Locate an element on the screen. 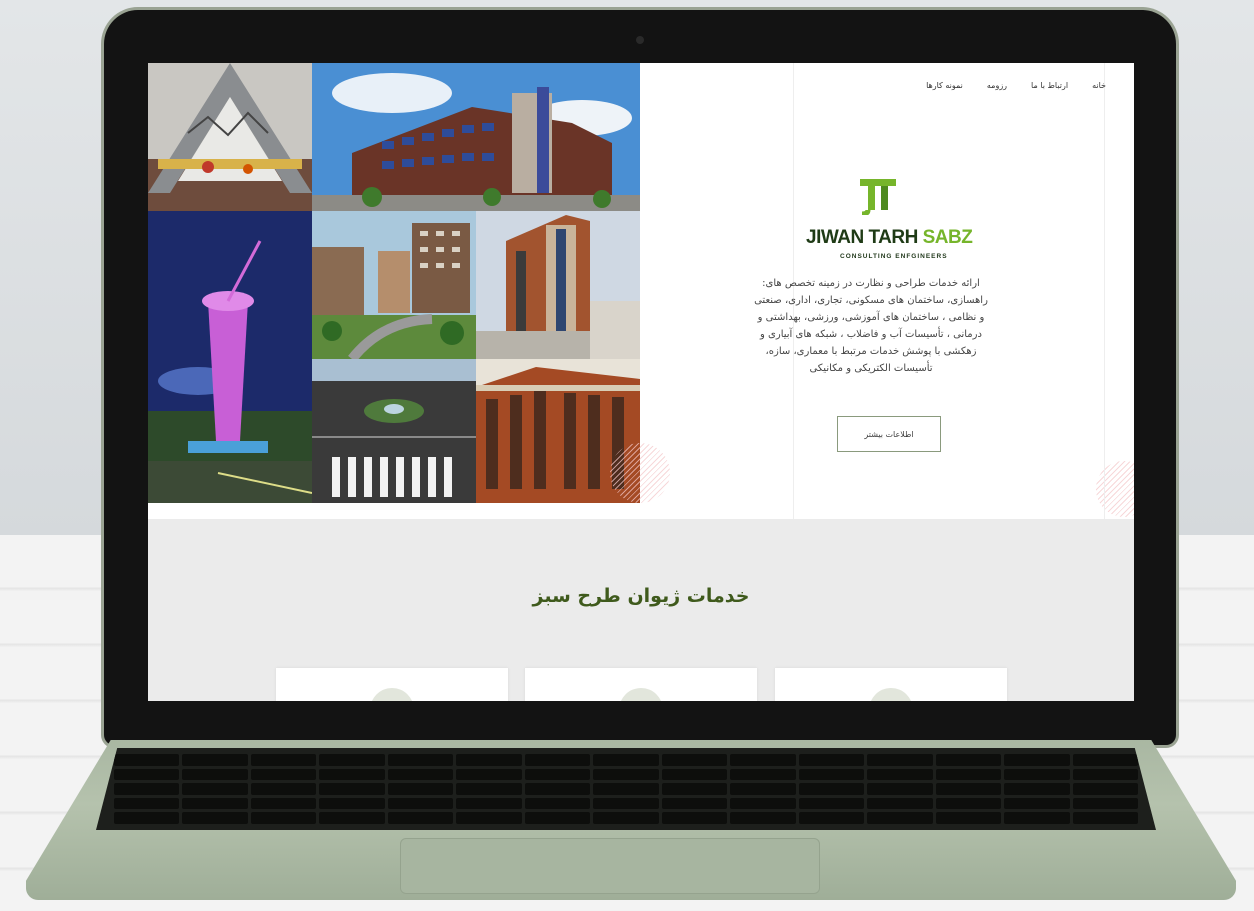  gallery-image-residential-complex is located at coordinates (394, 285).